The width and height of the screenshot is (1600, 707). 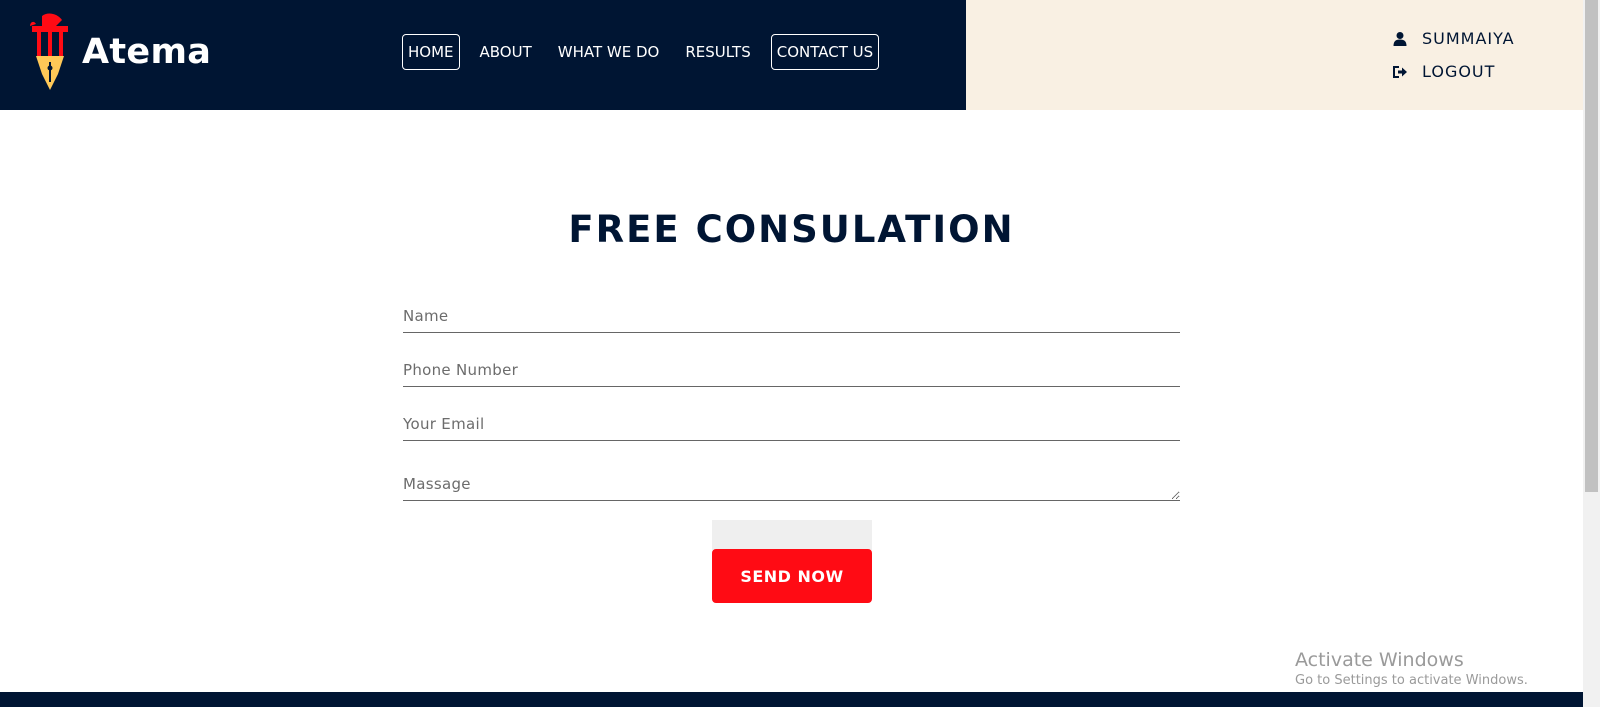 I want to click on nav-item-contact-us: CONTACT US, so click(x=825, y=52).